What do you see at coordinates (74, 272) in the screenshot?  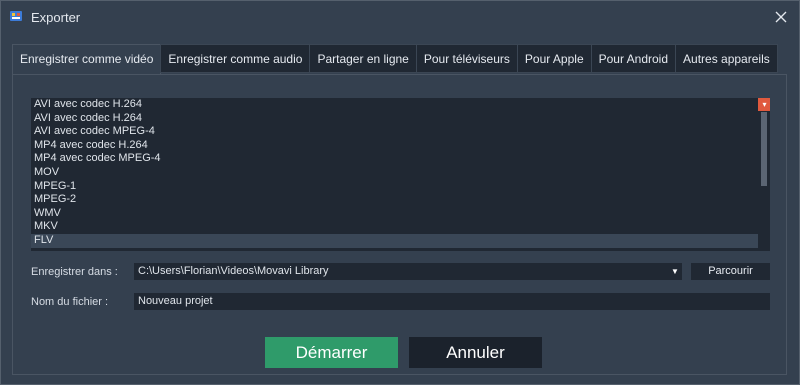 I see `save-location-label: Enregistrer dans :` at bounding box center [74, 272].